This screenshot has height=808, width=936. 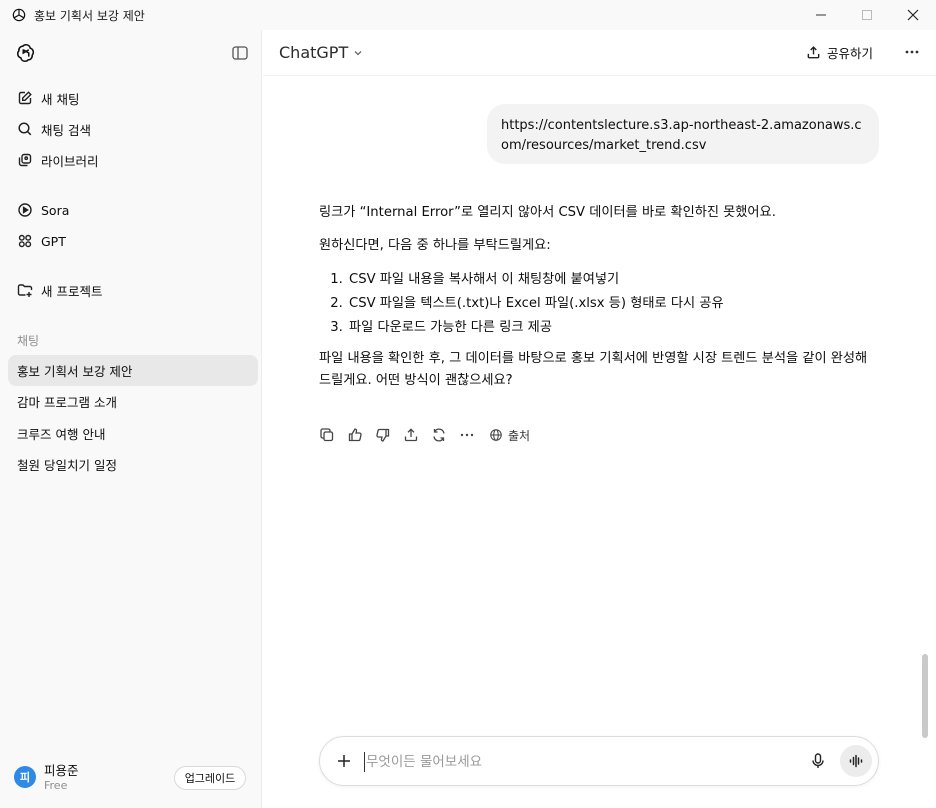 What do you see at coordinates (613, 280) in the screenshot?
I see `list-item: CSV 파일 내용을 복사해서 이 채팅창에 붙여넣기` at bounding box center [613, 280].